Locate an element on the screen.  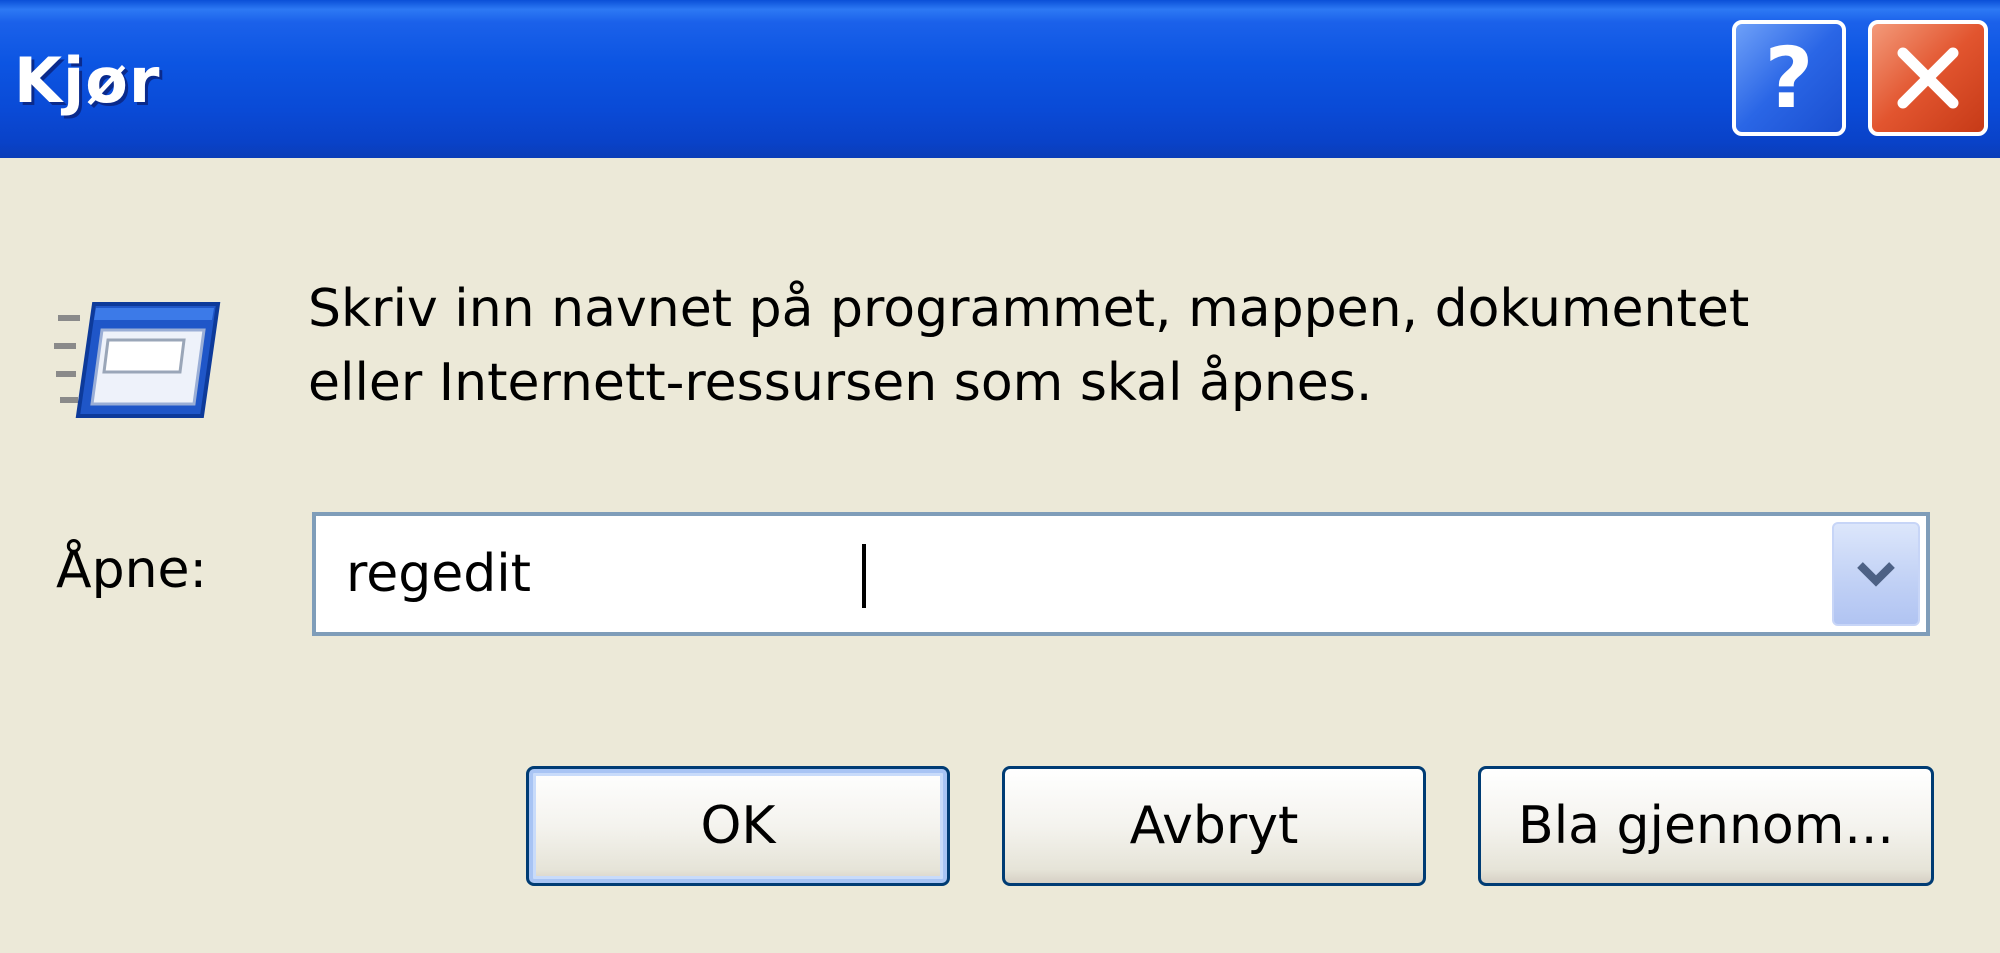
run-program-icon is located at coordinates (137, 360).